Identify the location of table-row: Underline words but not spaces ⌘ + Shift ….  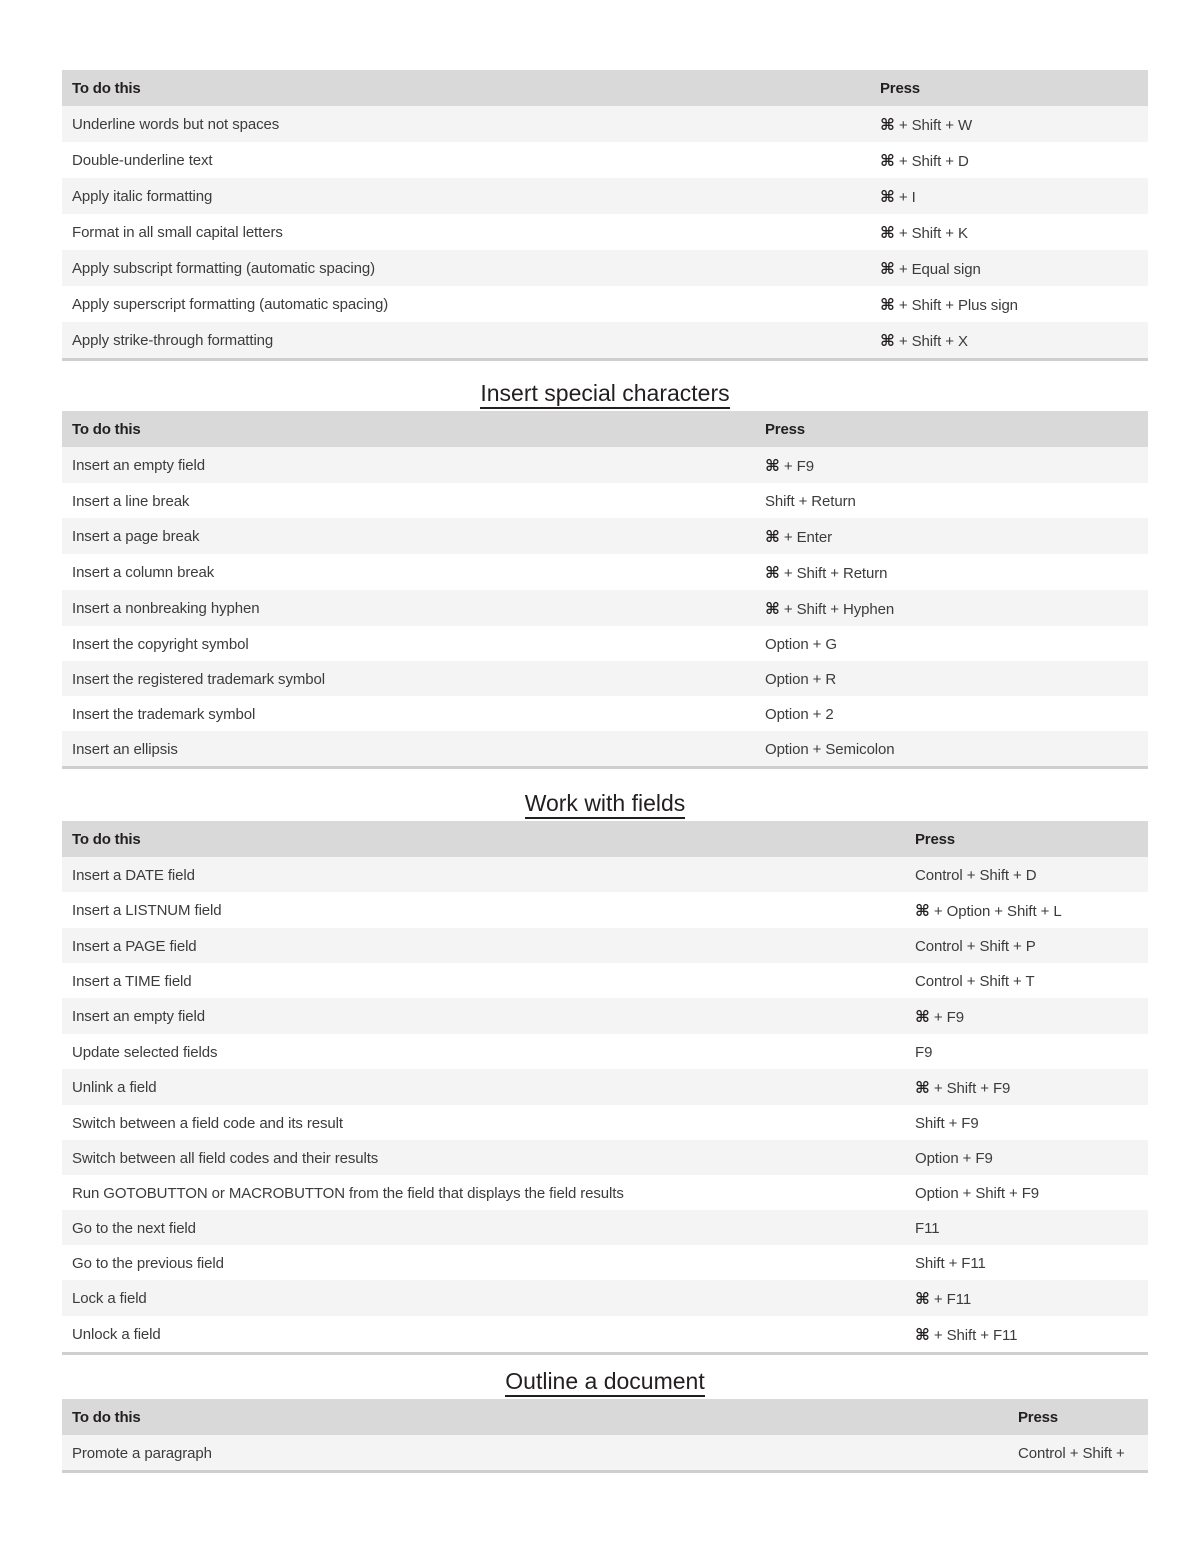
(605, 124).